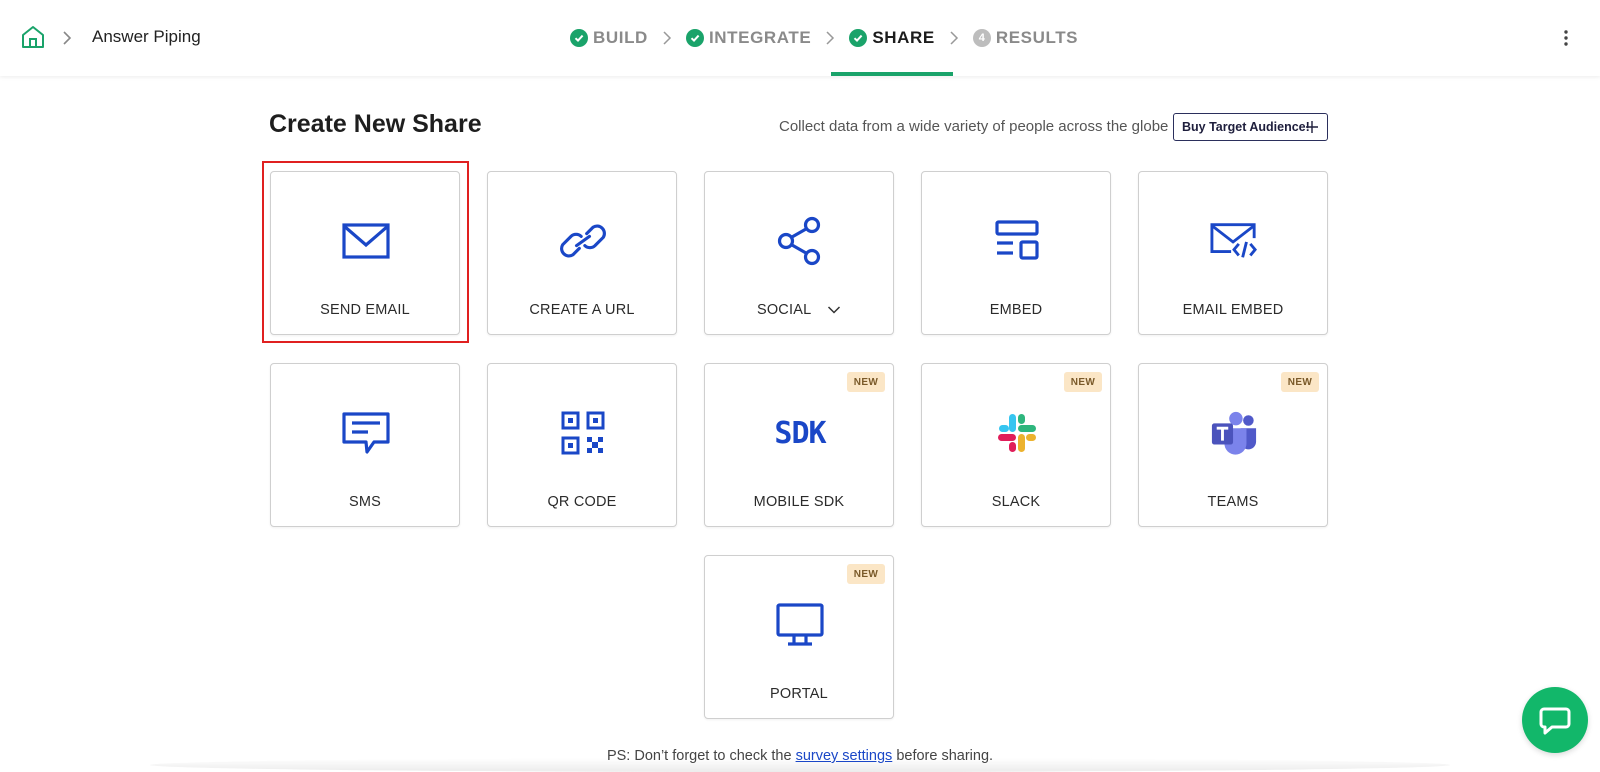 Image resolution: width=1600 pixels, height=772 pixels. What do you see at coordinates (800, 625) in the screenshot?
I see `monitor-icon` at bounding box center [800, 625].